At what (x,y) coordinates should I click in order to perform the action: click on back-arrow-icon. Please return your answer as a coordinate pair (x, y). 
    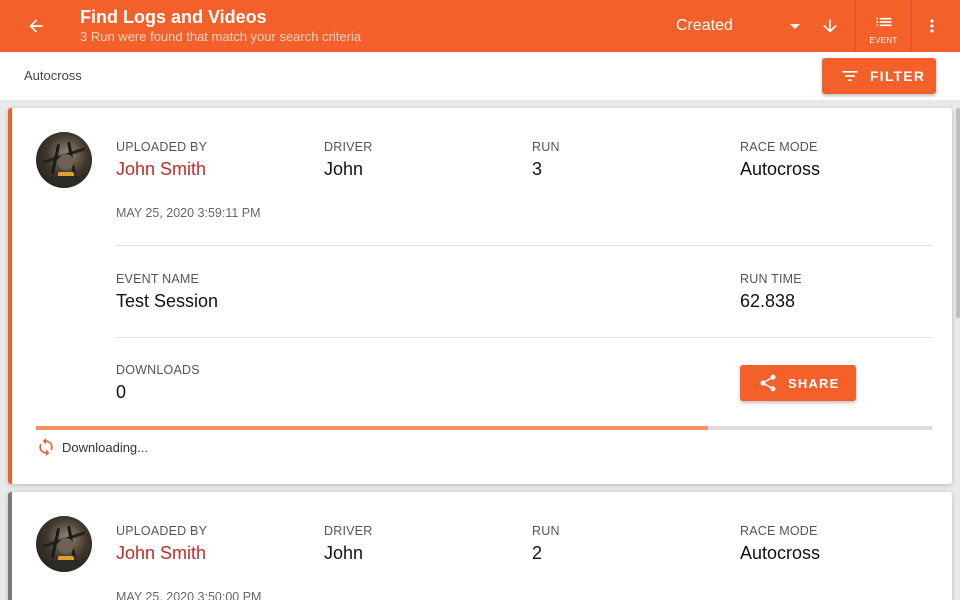
    Looking at the image, I should click on (36, 26).